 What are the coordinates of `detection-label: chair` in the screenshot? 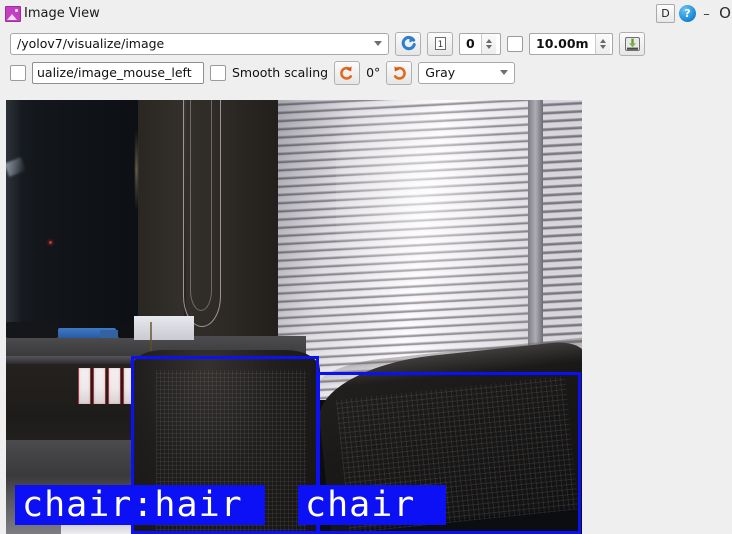 It's located at (372, 505).